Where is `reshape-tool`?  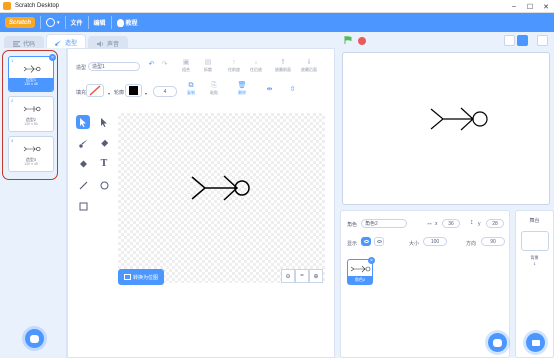
reshape-tool is located at coordinates (104, 122).